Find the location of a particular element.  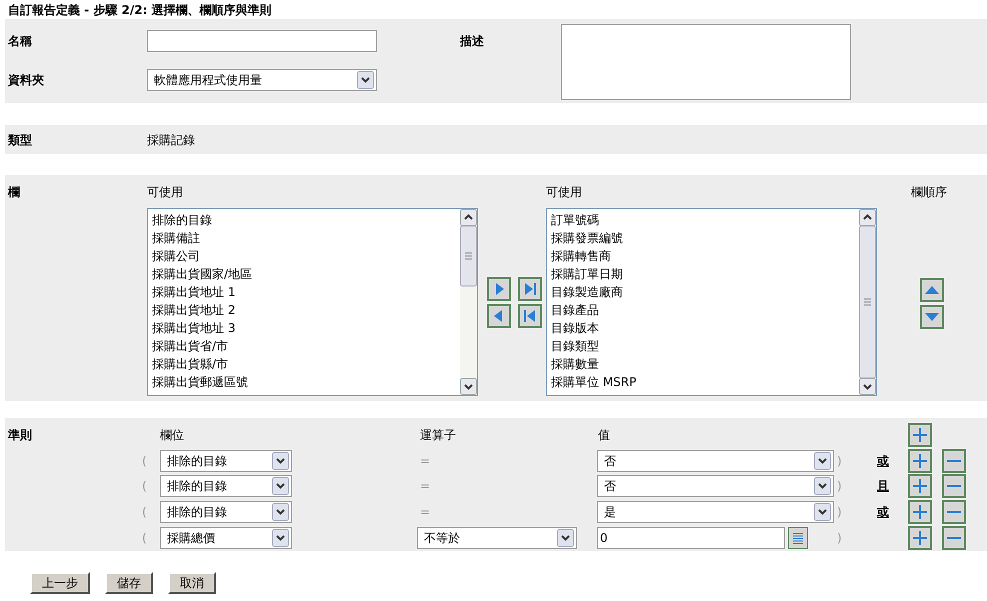

list-item: 採購數量 is located at coordinates (705, 364).